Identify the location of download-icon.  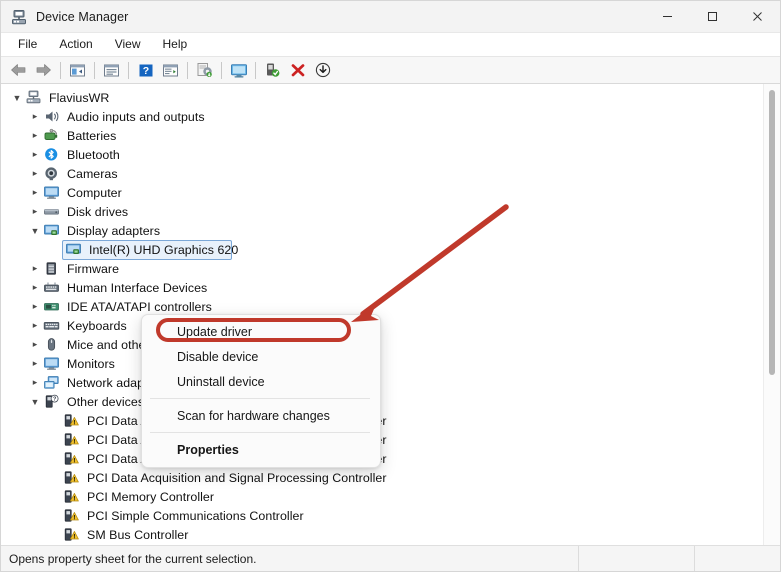
(322, 70).